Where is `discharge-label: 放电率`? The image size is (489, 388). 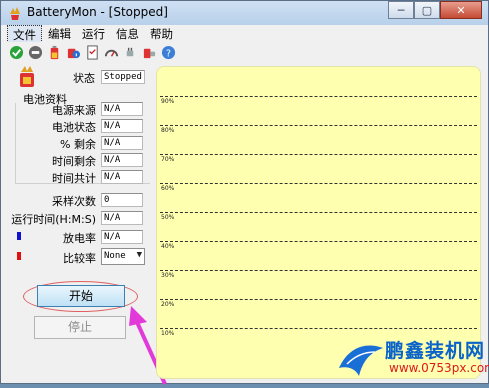
discharge-label: 放电率 is located at coordinates (79, 238).